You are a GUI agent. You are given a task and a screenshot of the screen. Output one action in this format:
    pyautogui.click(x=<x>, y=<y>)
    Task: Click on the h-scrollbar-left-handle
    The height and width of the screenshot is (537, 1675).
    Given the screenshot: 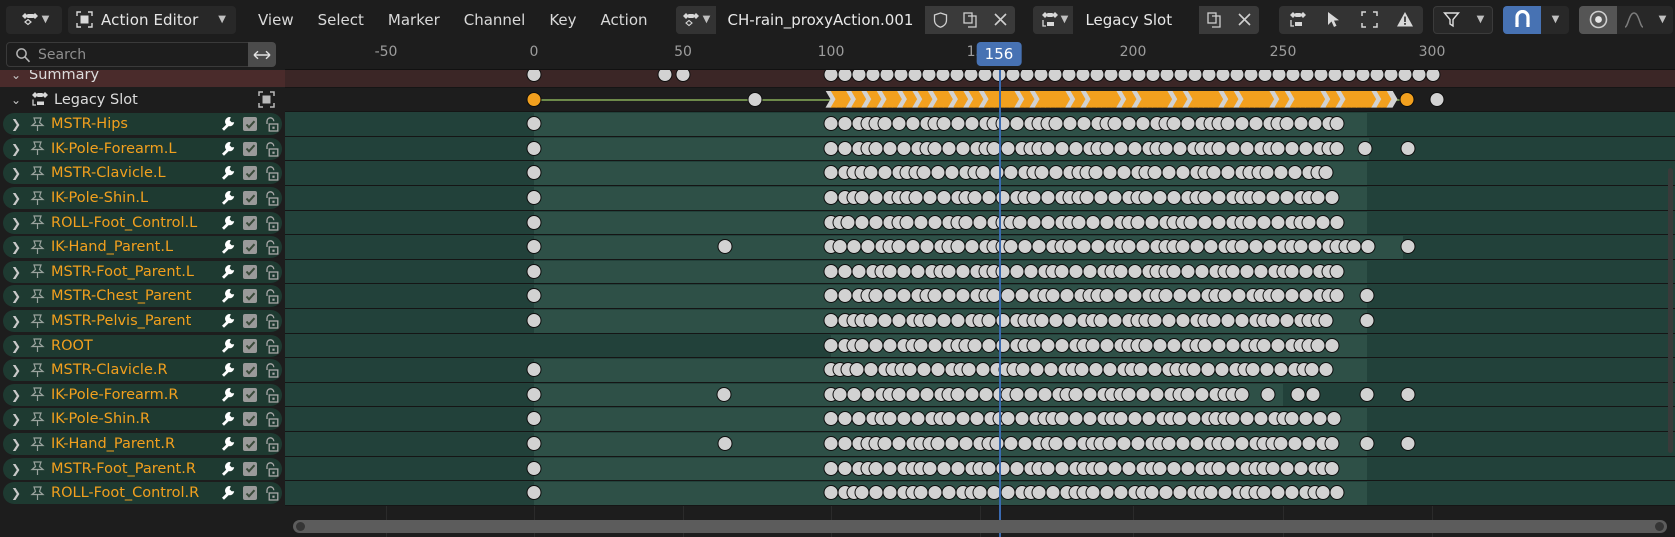 What is the action you would take?
    pyautogui.click(x=300, y=526)
    